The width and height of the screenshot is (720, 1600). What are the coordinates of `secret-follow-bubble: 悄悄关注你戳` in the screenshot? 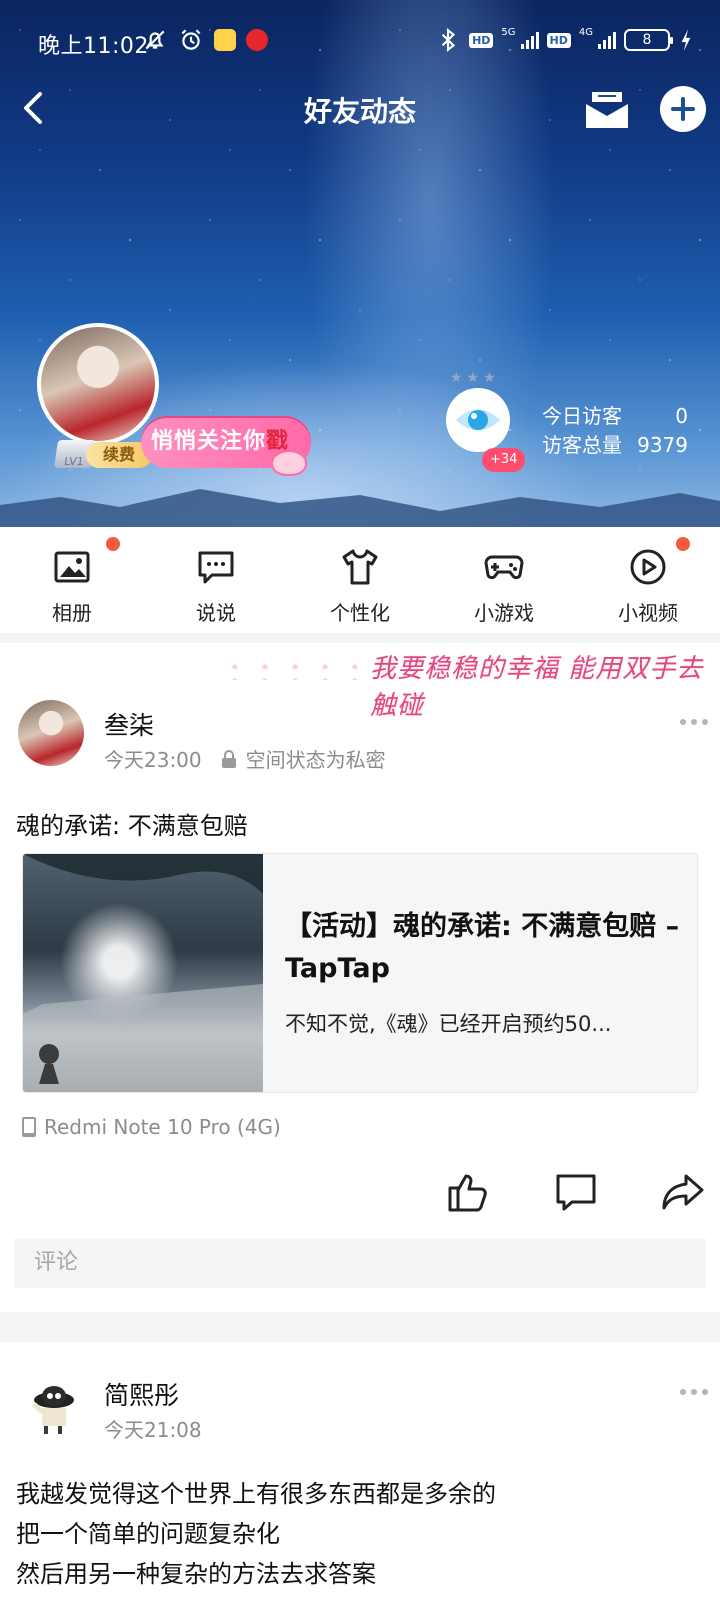 It's located at (226, 446).